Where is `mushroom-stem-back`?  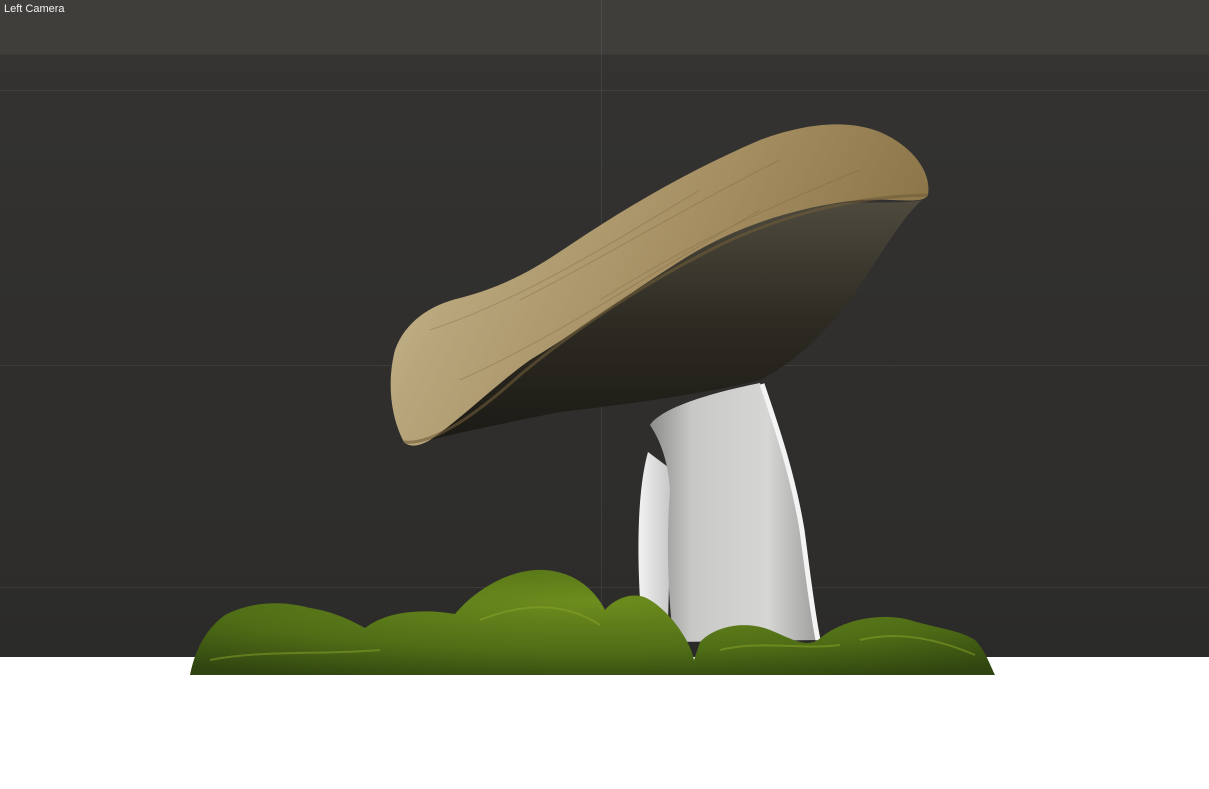
mushroom-stem-back is located at coordinates (655, 537).